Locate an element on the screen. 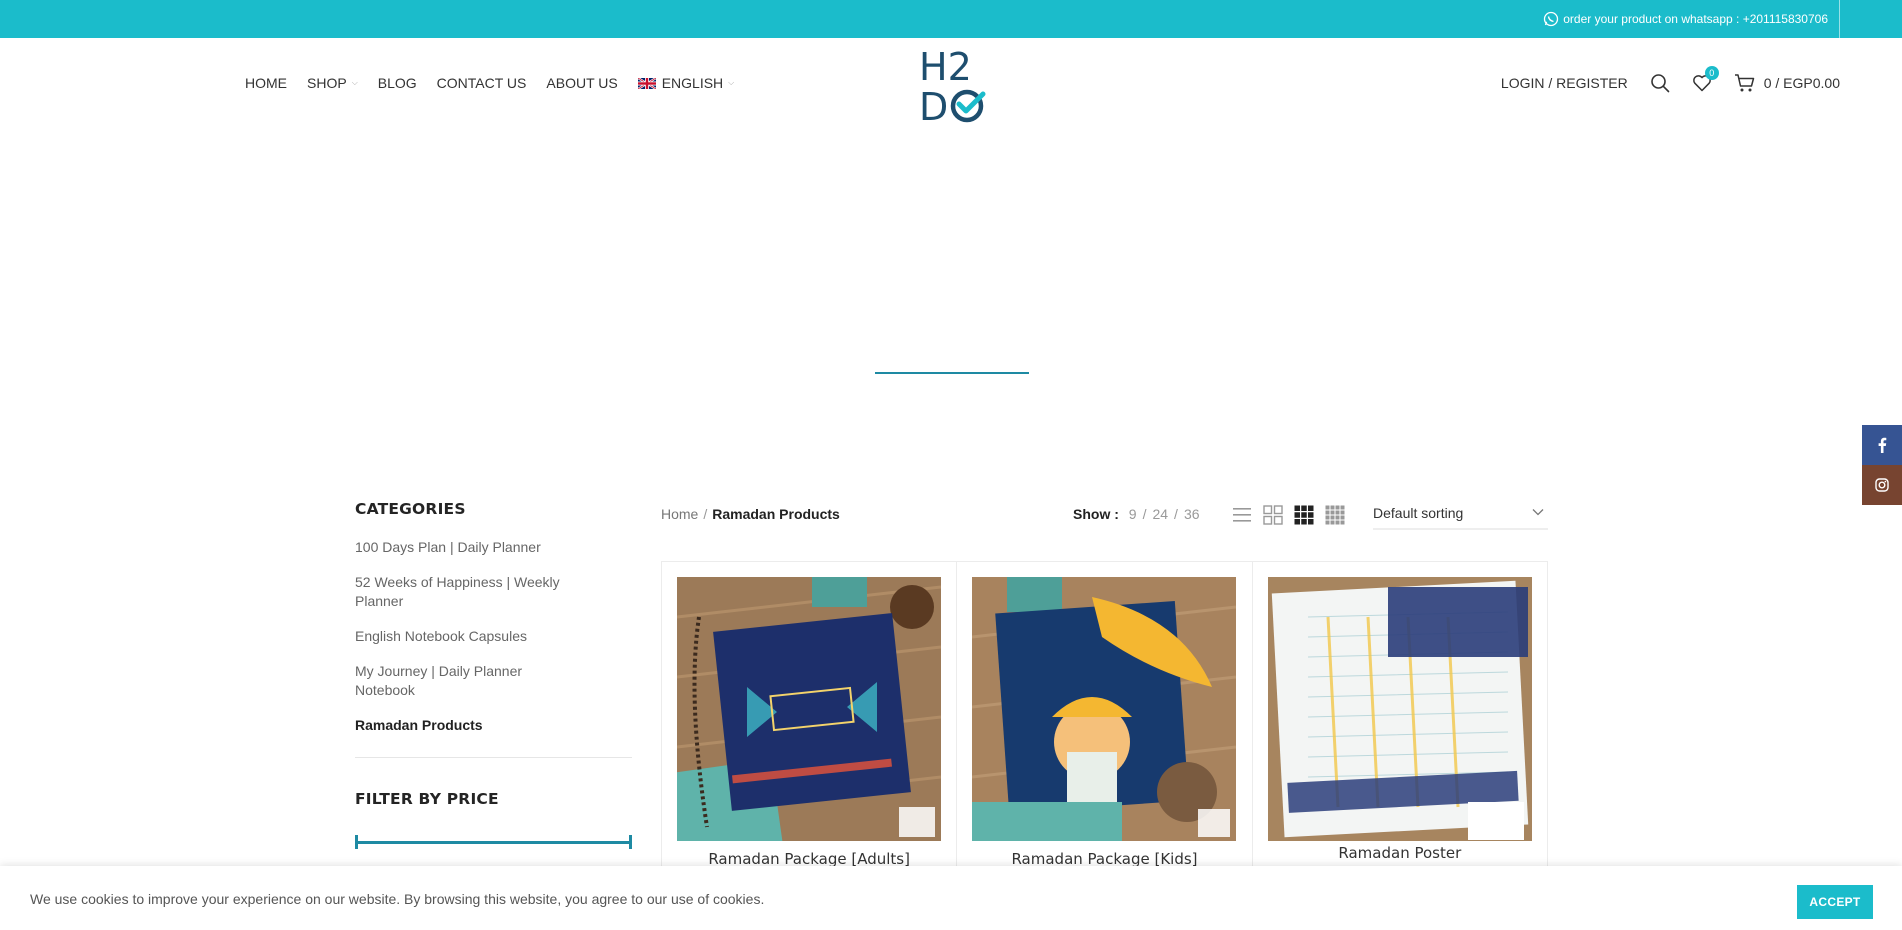 Image resolution: width=1902 pixels, height=930 pixels. per-page-option-9: 9 is located at coordinates (1133, 514).